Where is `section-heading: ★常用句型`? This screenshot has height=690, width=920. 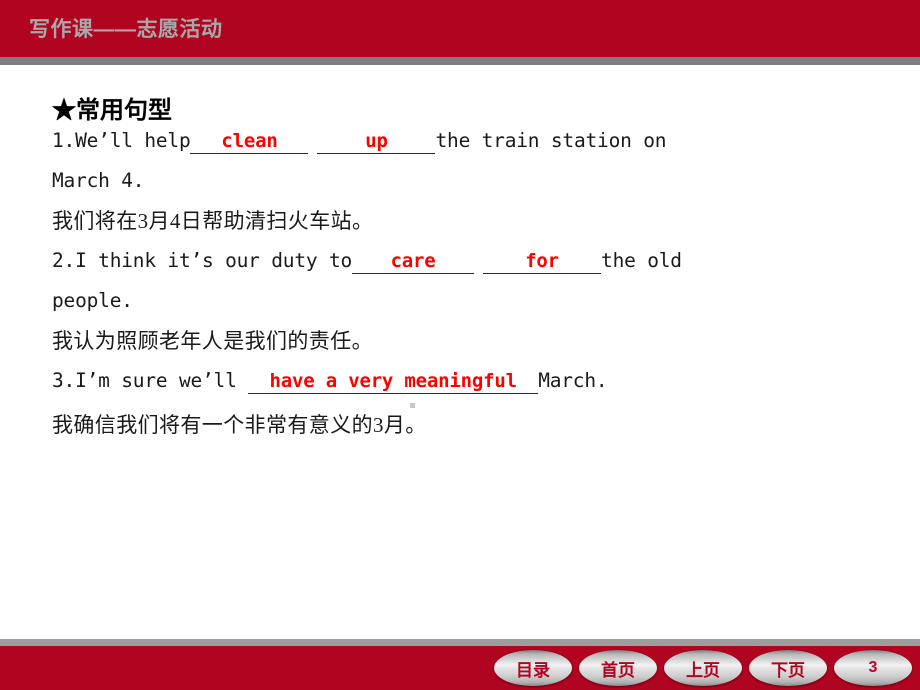
section-heading: ★常用句型 is located at coordinates (112, 111).